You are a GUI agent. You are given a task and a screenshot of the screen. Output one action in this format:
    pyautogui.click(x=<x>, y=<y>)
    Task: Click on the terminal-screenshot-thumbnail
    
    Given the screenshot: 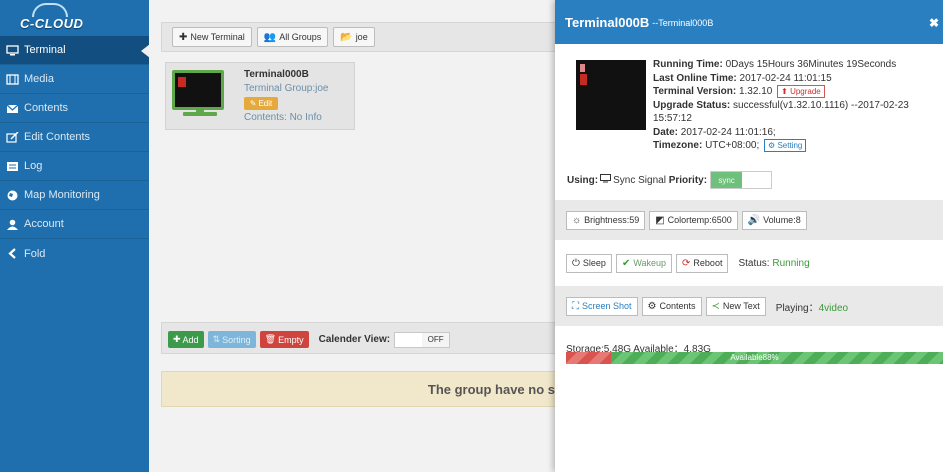 What is the action you would take?
    pyautogui.click(x=611, y=95)
    